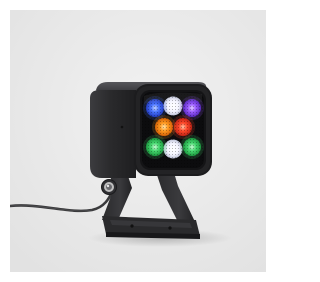 The width and height of the screenshot is (320, 282). I want to click on led-array, so click(173, 130).